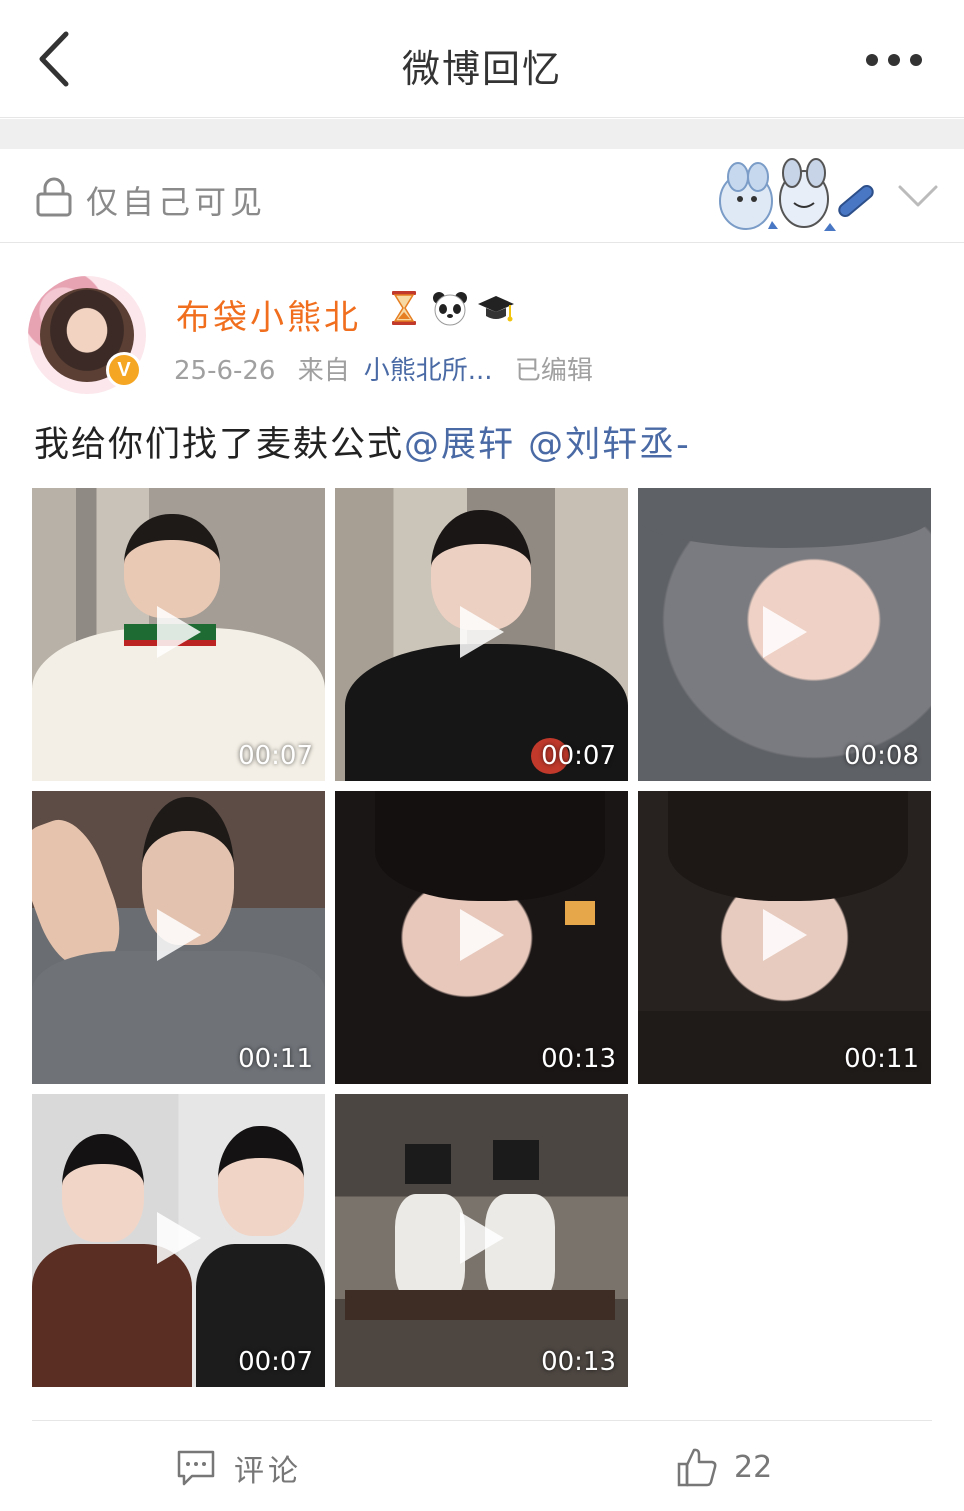 The image size is (964, 1511). I want to click on thumbs-up-icon, so click(697, 1467).